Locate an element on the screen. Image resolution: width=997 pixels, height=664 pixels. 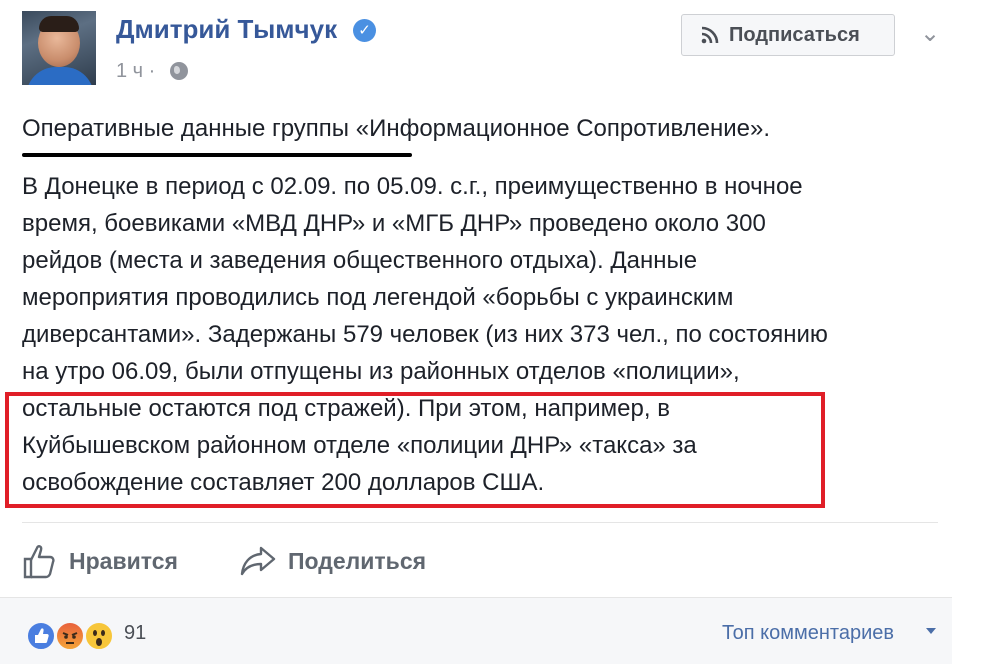
verified-icon: ✓ is located at coordinates (364, 30).